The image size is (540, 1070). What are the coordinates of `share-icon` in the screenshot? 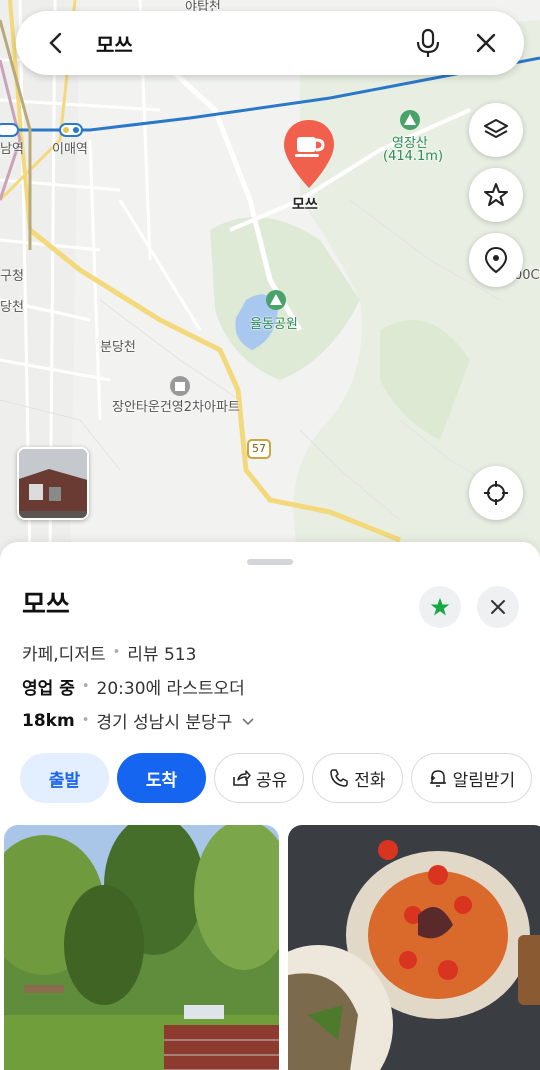 It's located at (242, 778).